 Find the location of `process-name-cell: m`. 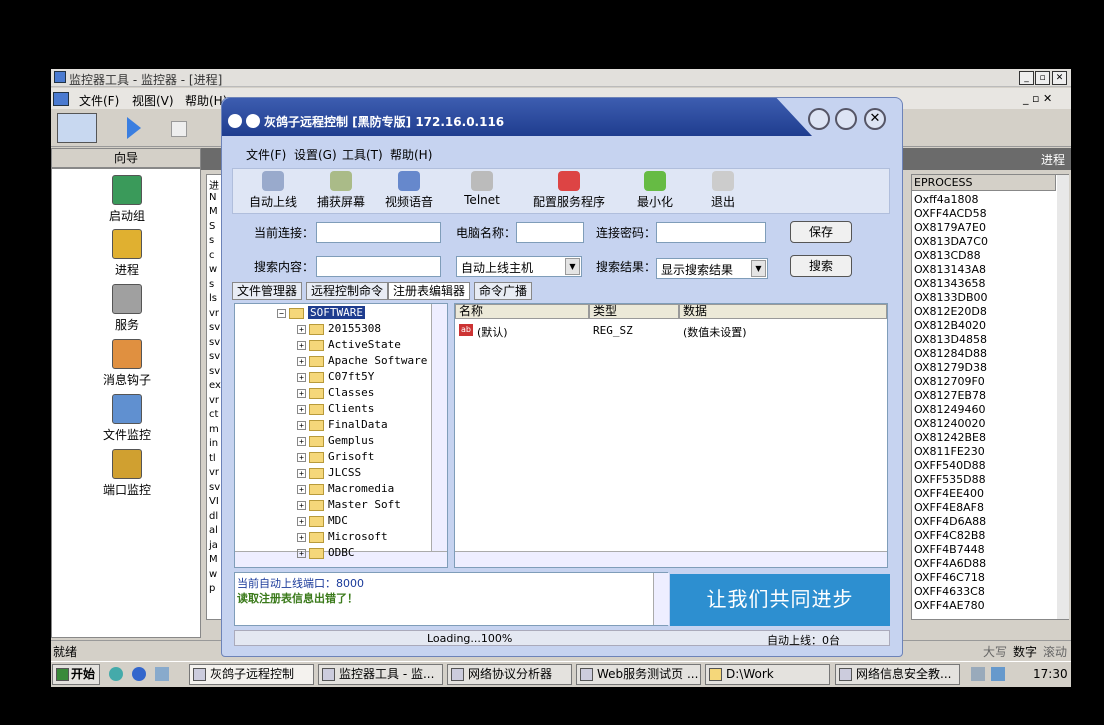

process-name-cell: m is located at coordinates (214, 429).